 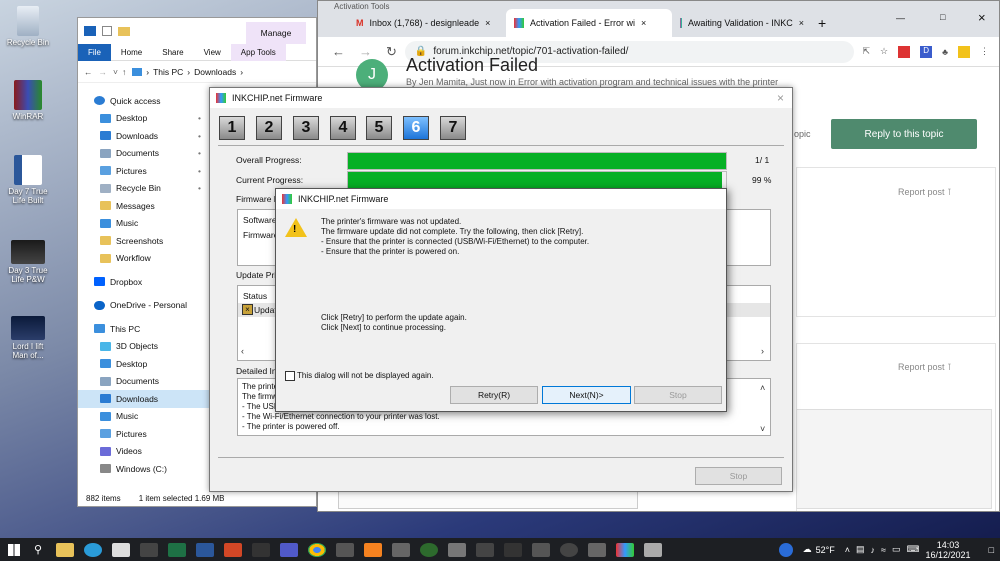 I want to click on tab-home: Home, so click(x=131, y=52).